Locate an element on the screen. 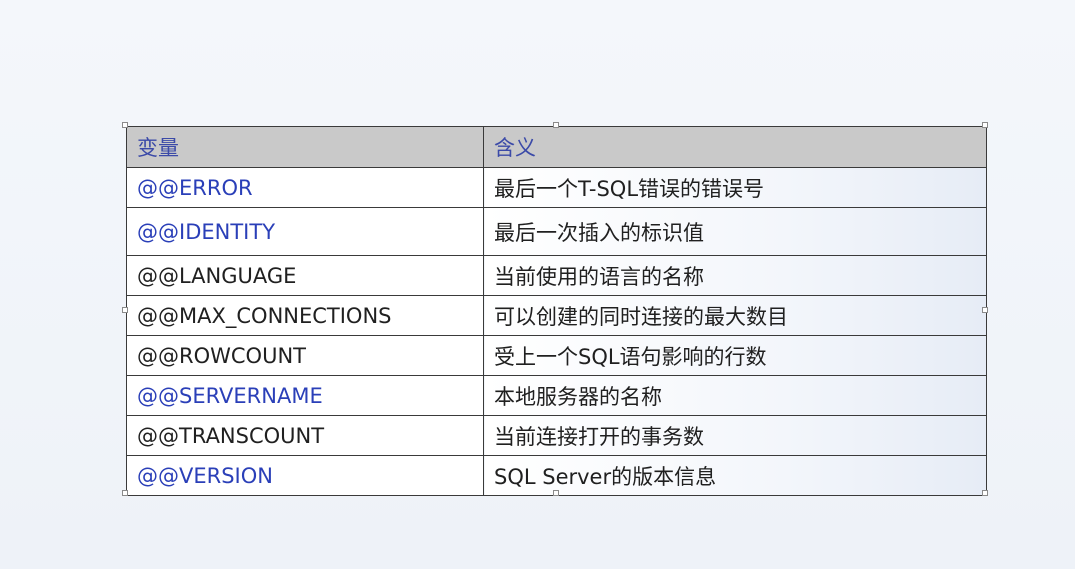 Image resolution: width=1075 pixels, height=569 pixels. resize-handle-bottom-left is located at coordinates (125, 493).